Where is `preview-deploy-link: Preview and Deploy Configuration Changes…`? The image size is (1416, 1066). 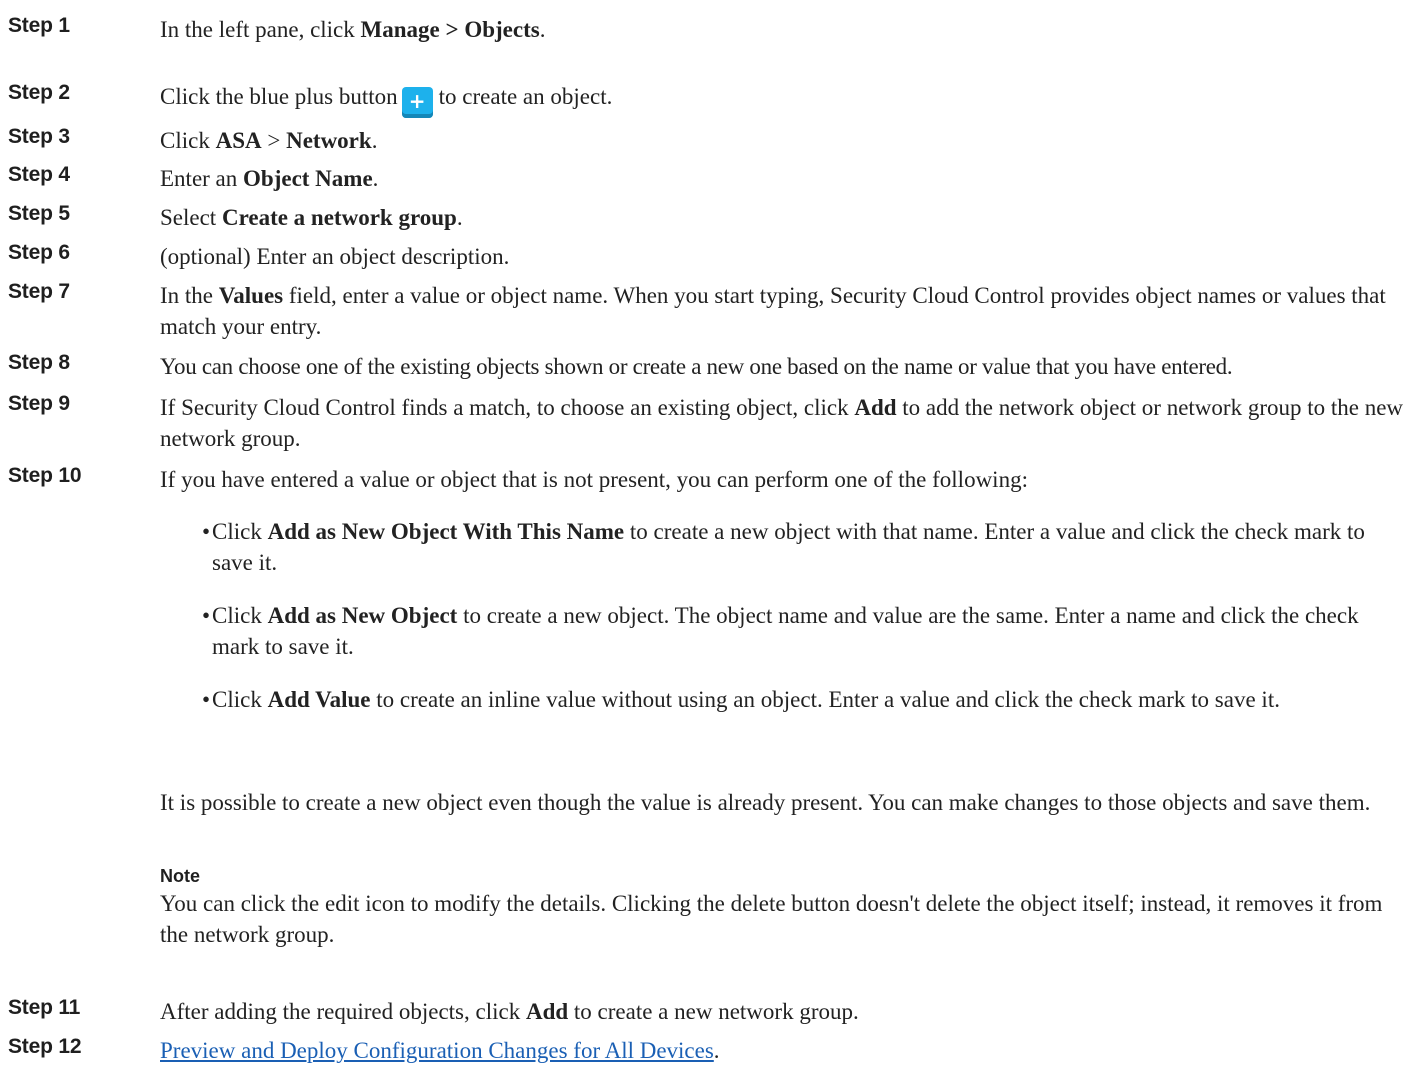 preview-deploy-link: Preview and Deploy Configuration Changes… is located at coordinates (437, 1050).